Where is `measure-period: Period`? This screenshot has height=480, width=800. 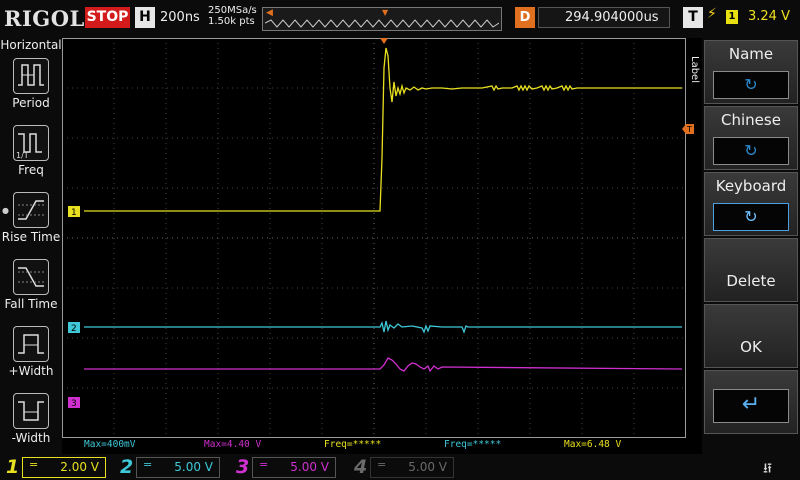 measure-period: Period is located at coordinates (31, 91).